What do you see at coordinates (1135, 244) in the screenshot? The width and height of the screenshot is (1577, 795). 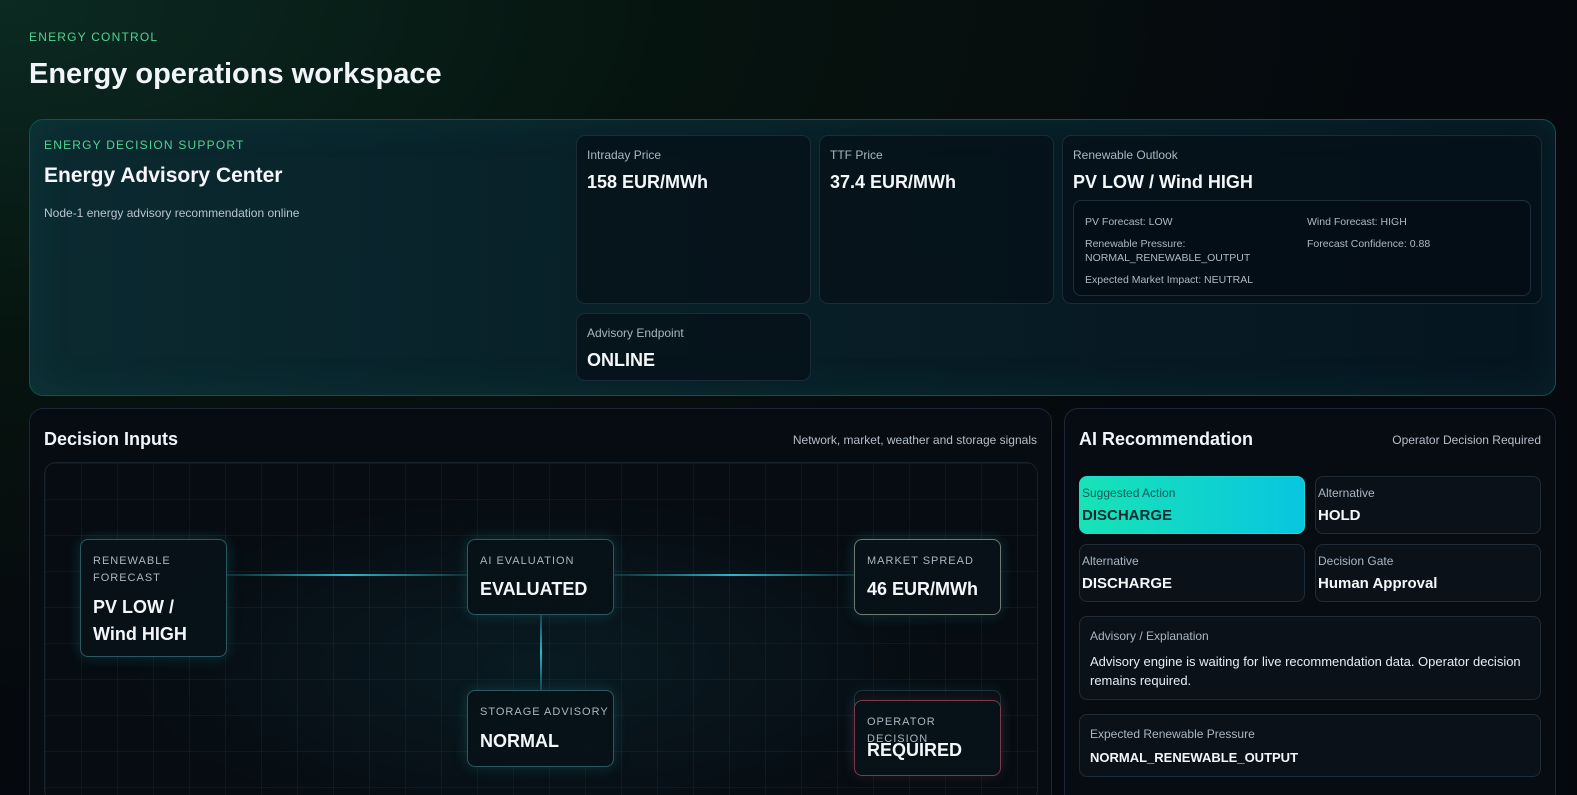 I see `renewable-pressure-label: Renewable Pressure:` at bounding box center [1135, 244].